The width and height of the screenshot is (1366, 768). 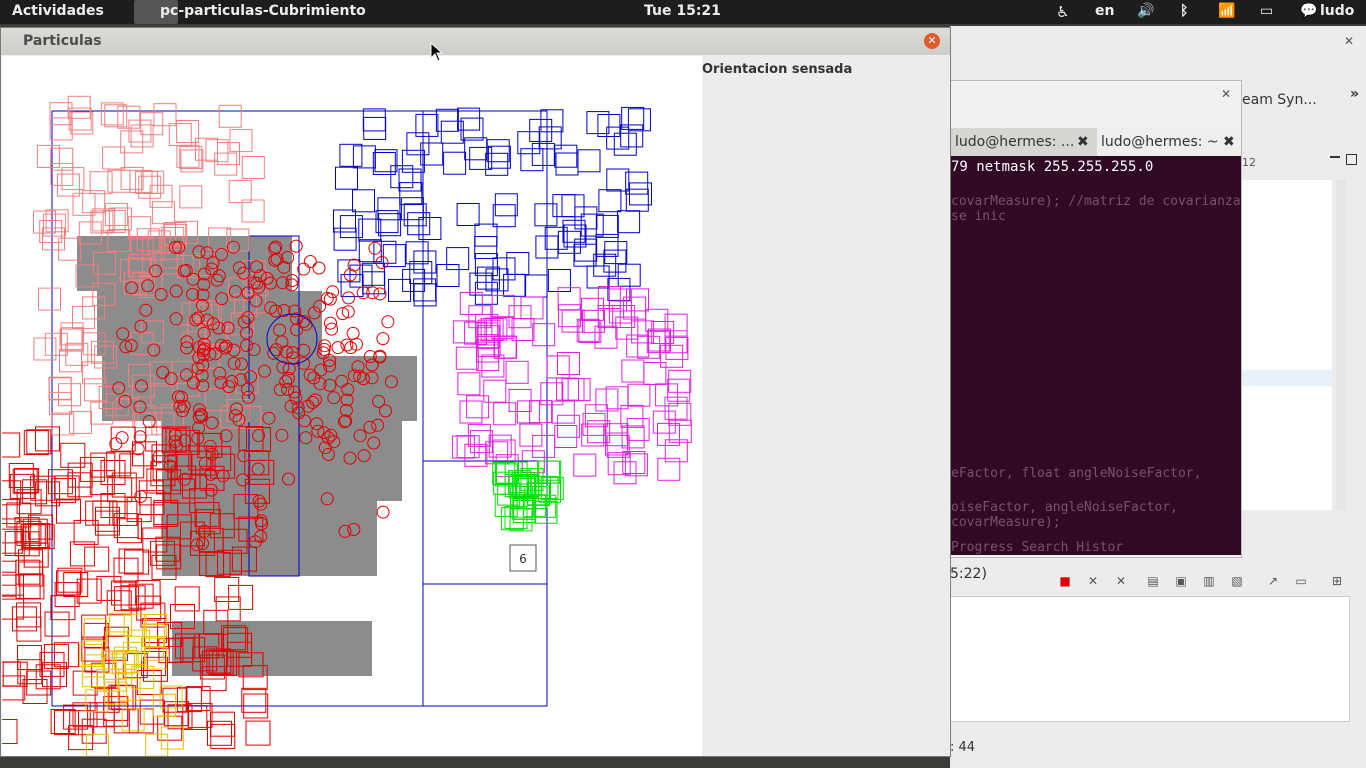 I want to click on bluetooth-icon: ᛒ, so click(x=1184, y=11).